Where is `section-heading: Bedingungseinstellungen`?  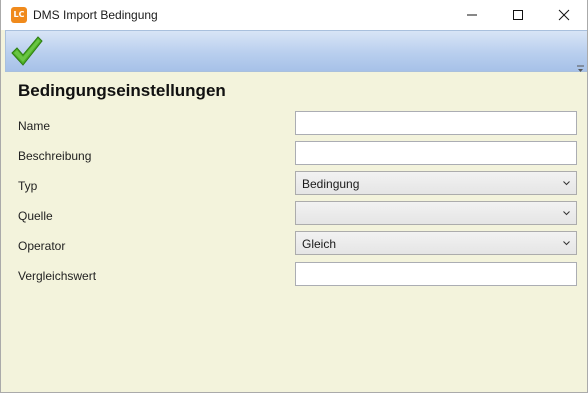
section-heading: Bedingungseinstellungen is located at coordinates (122, 90).